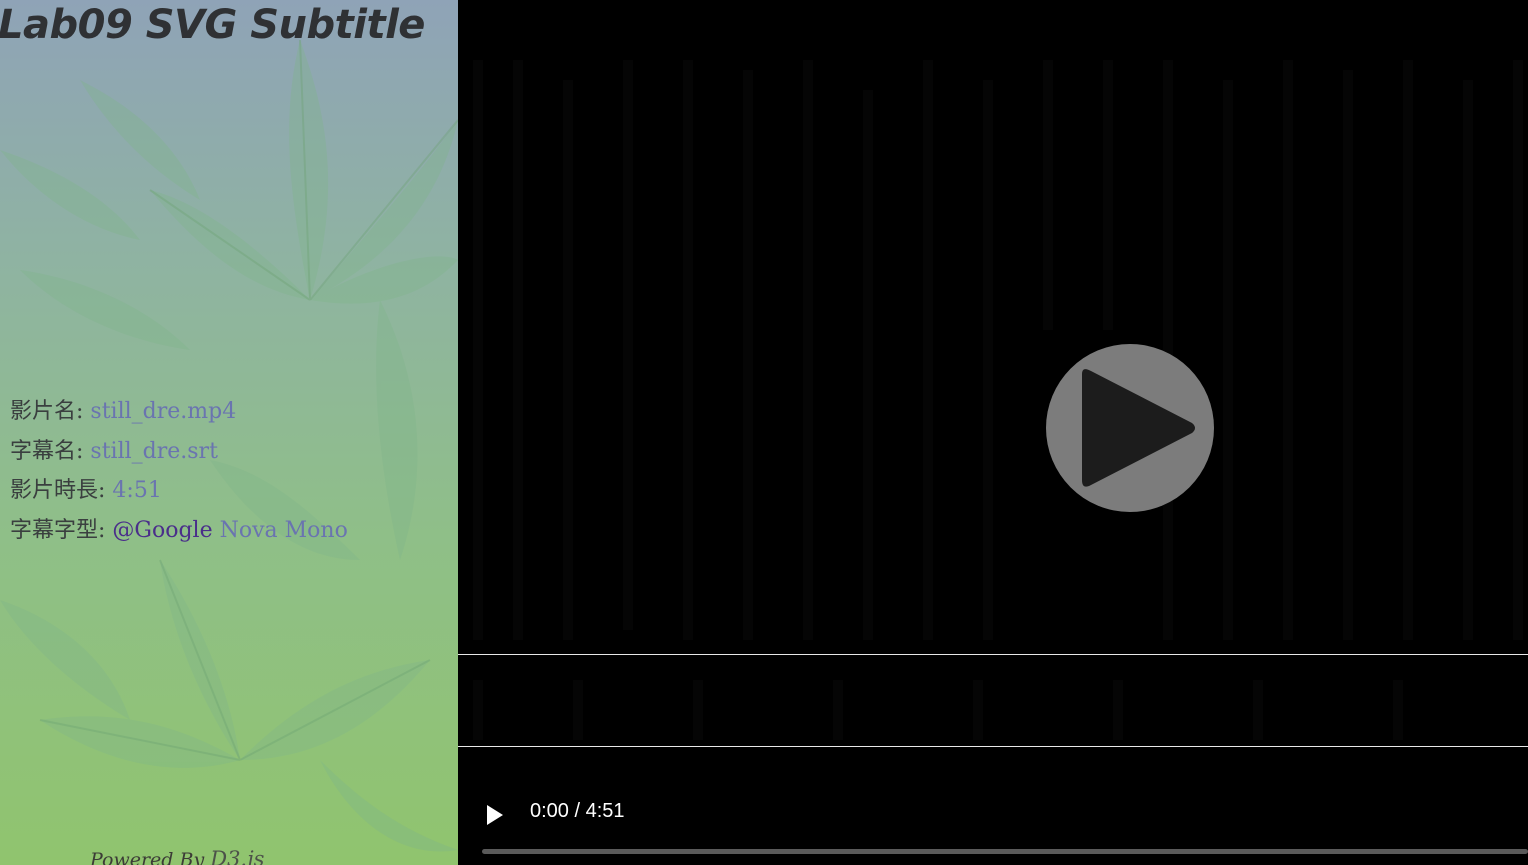  What do you see at coordinates (50, 411) in the screenshot?
I see `video-name-label: 影片名:` at bounding box center [50, 411].